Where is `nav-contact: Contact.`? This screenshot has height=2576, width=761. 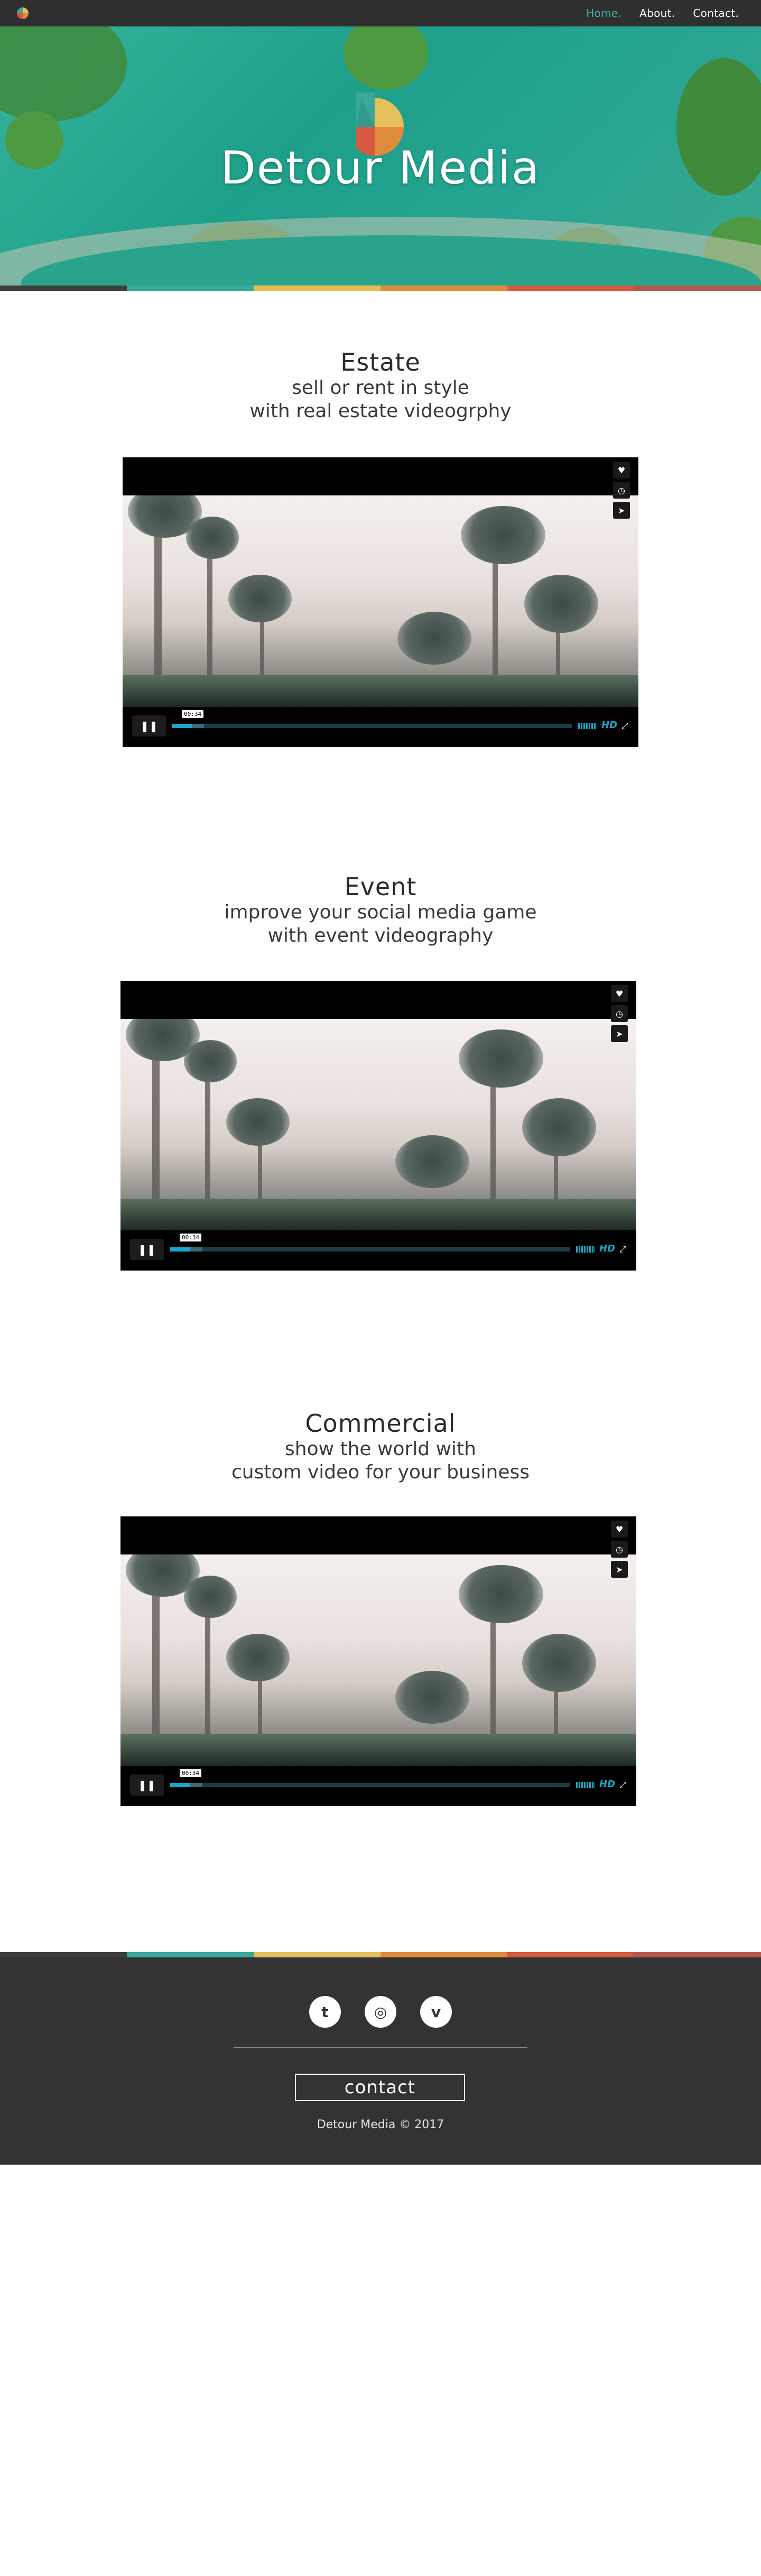
nav-contact: Contact. is located at coordinates (716, 13).